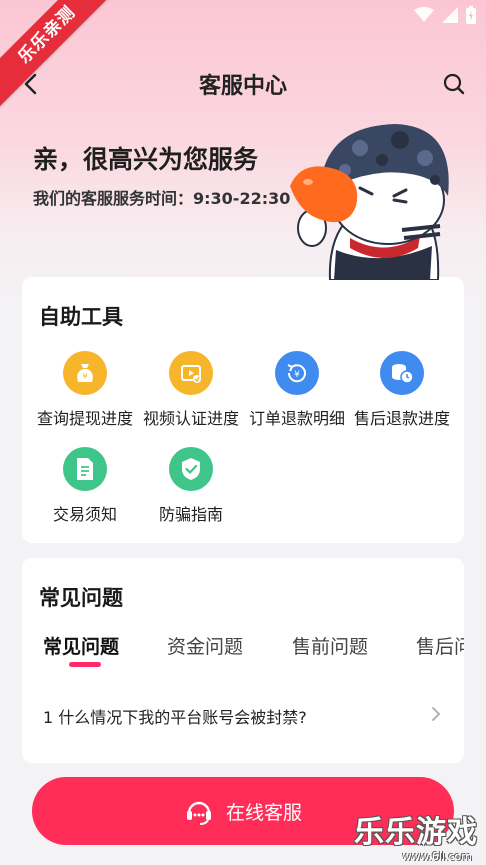 The width and height of the screenshot is (486, 865). What do you see at coordinates (296, 418) in the screenshot?
I see `tool-label: 订单退款明细` at bounding box center [296, 418].